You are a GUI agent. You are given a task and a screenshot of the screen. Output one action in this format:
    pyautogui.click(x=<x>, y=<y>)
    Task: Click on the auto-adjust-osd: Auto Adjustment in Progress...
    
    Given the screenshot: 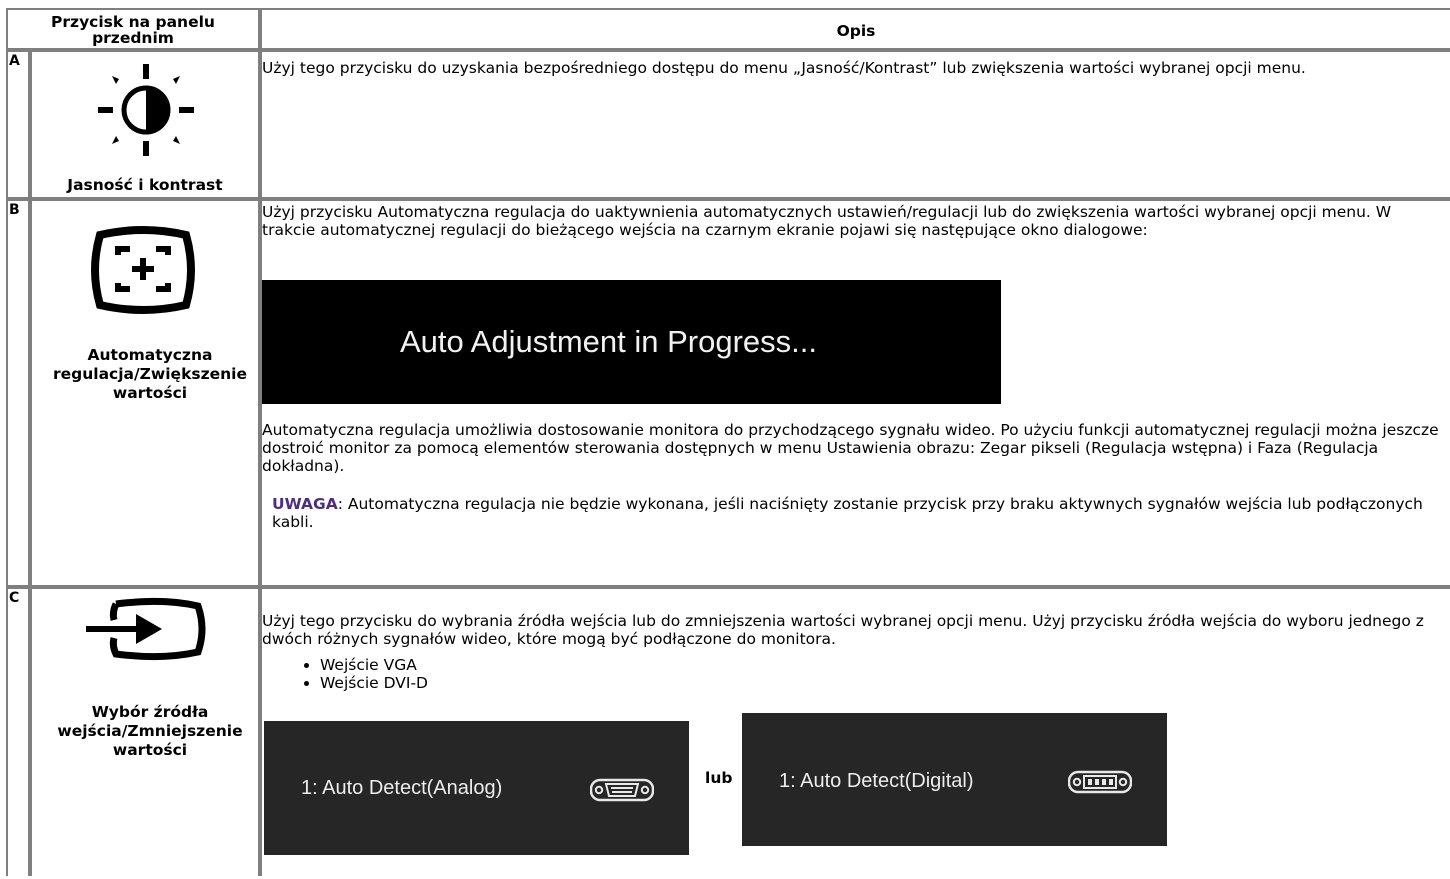 What is the action you would take?
    pyautogui.click(x=631, y=342)
    